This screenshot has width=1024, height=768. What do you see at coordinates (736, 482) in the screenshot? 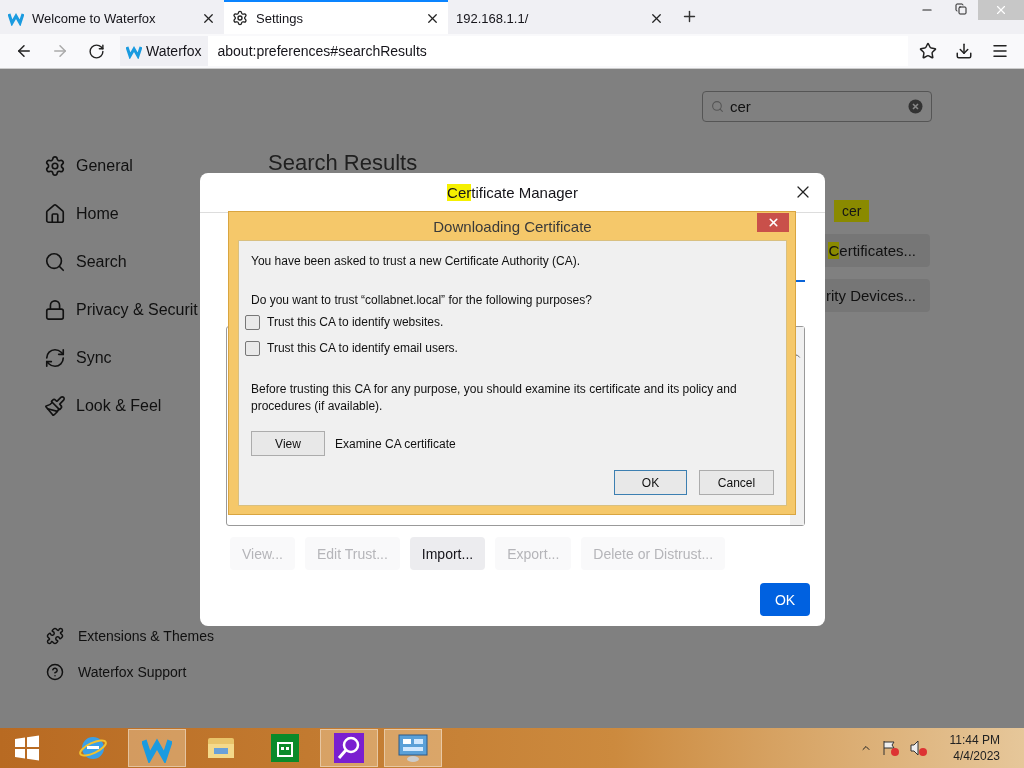
I see `cancel-button: Cancel` at bounding box center [736, 482].